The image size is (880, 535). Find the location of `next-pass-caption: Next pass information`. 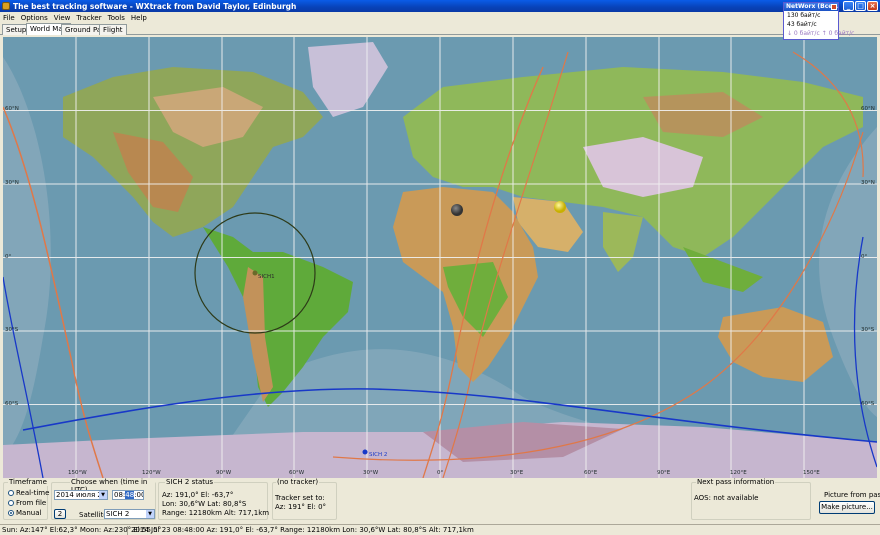

next-pass-caption: Next pass information is located at coordinates (736, 482).